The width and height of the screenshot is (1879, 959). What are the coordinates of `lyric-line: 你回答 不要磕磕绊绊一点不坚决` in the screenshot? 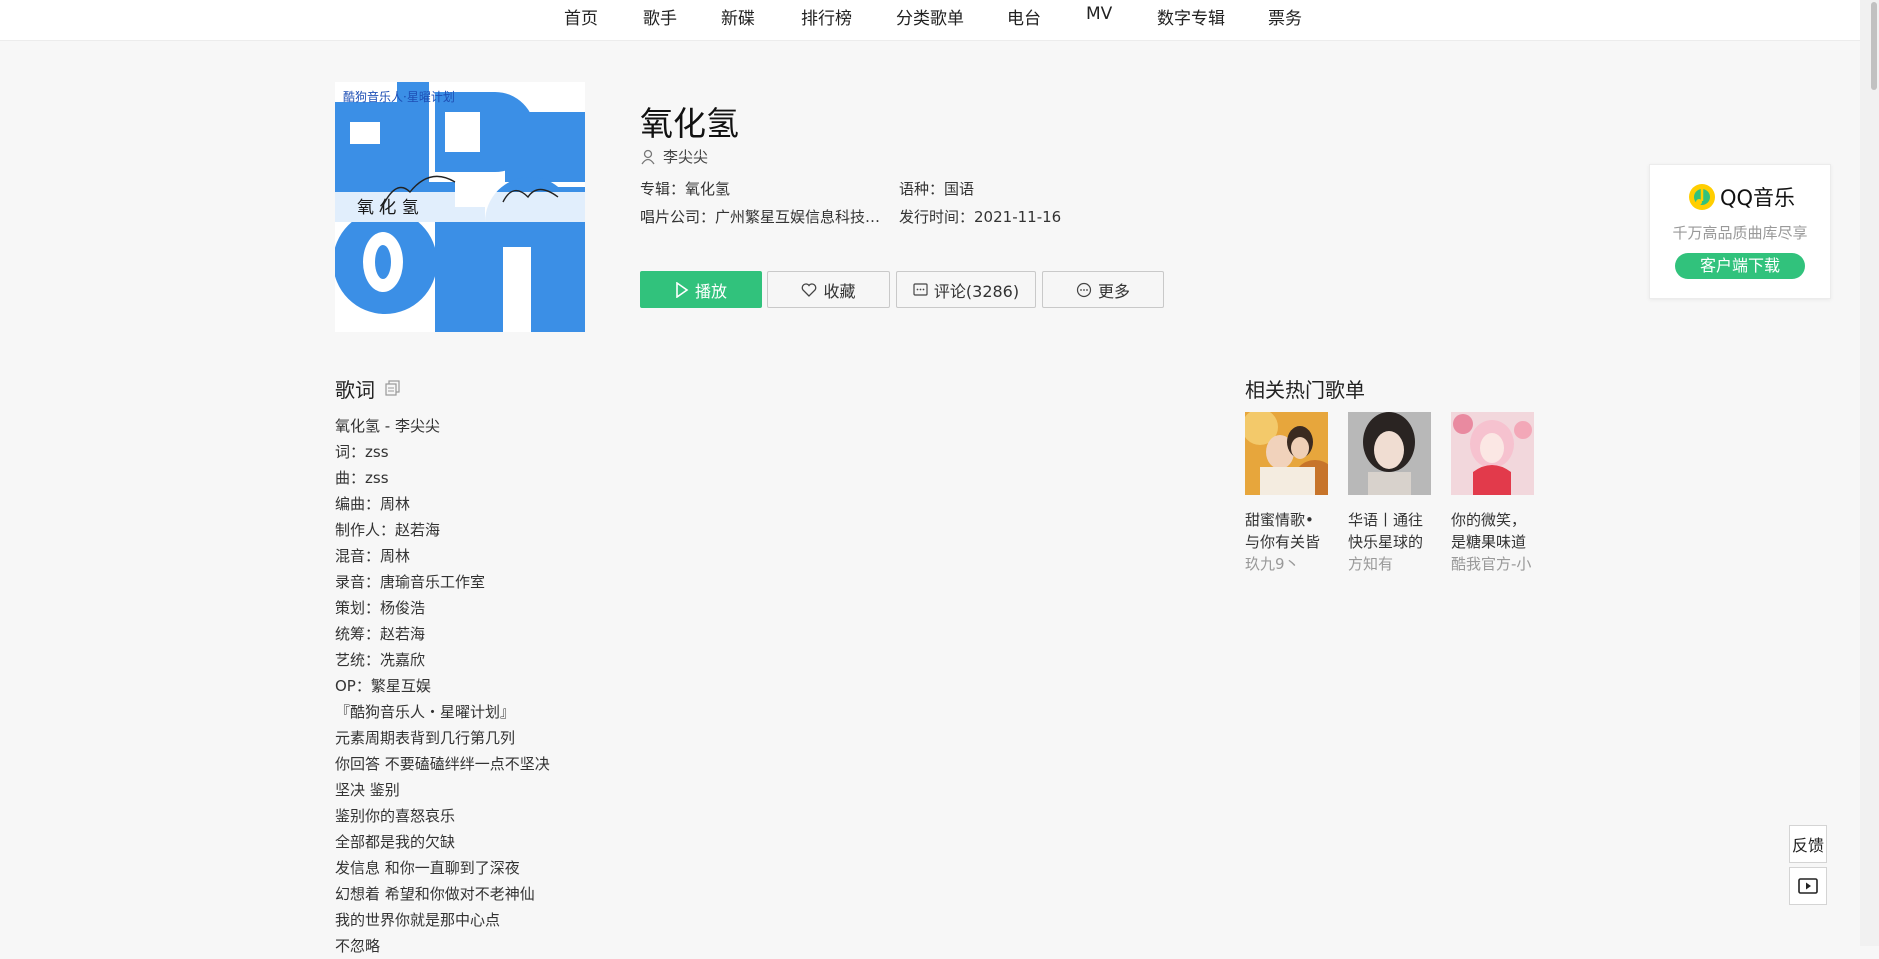 It's located at (442, 764).